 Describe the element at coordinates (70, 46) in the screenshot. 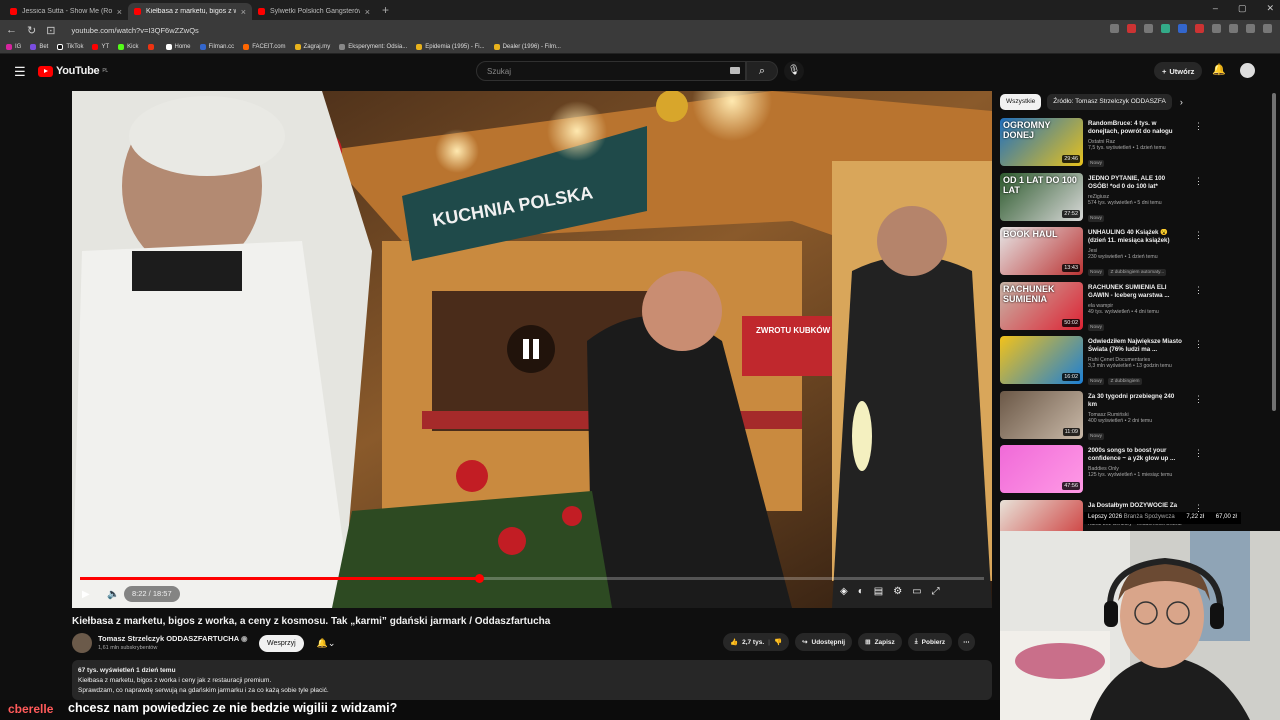

I see `bookmark: TikTok` at that location.